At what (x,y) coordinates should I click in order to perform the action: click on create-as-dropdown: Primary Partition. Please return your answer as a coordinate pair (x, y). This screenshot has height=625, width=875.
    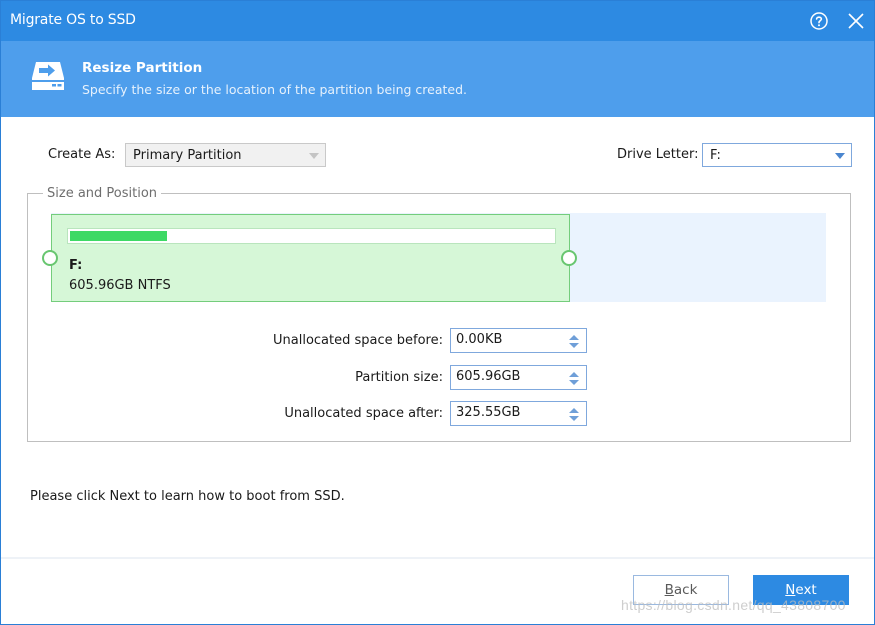
    Looking at the image, I should click on (225, 155).